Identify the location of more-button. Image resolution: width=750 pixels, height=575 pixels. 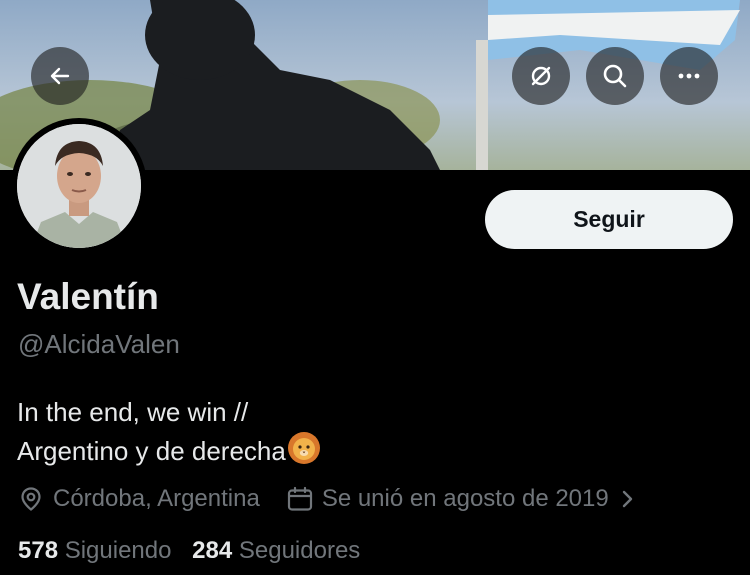
(689, 76).